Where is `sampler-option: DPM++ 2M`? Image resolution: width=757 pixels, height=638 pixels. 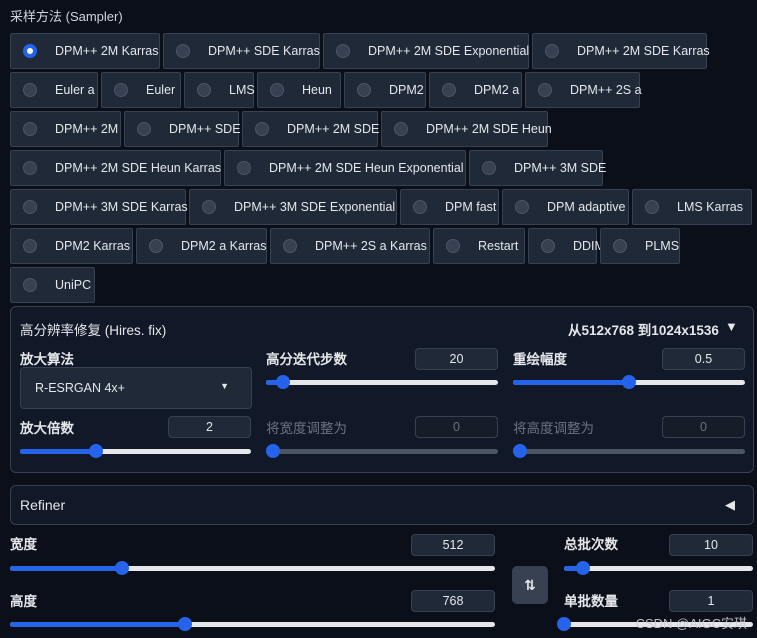 sampler-option: DPM++ 2M is located at coordinates (65, 129).